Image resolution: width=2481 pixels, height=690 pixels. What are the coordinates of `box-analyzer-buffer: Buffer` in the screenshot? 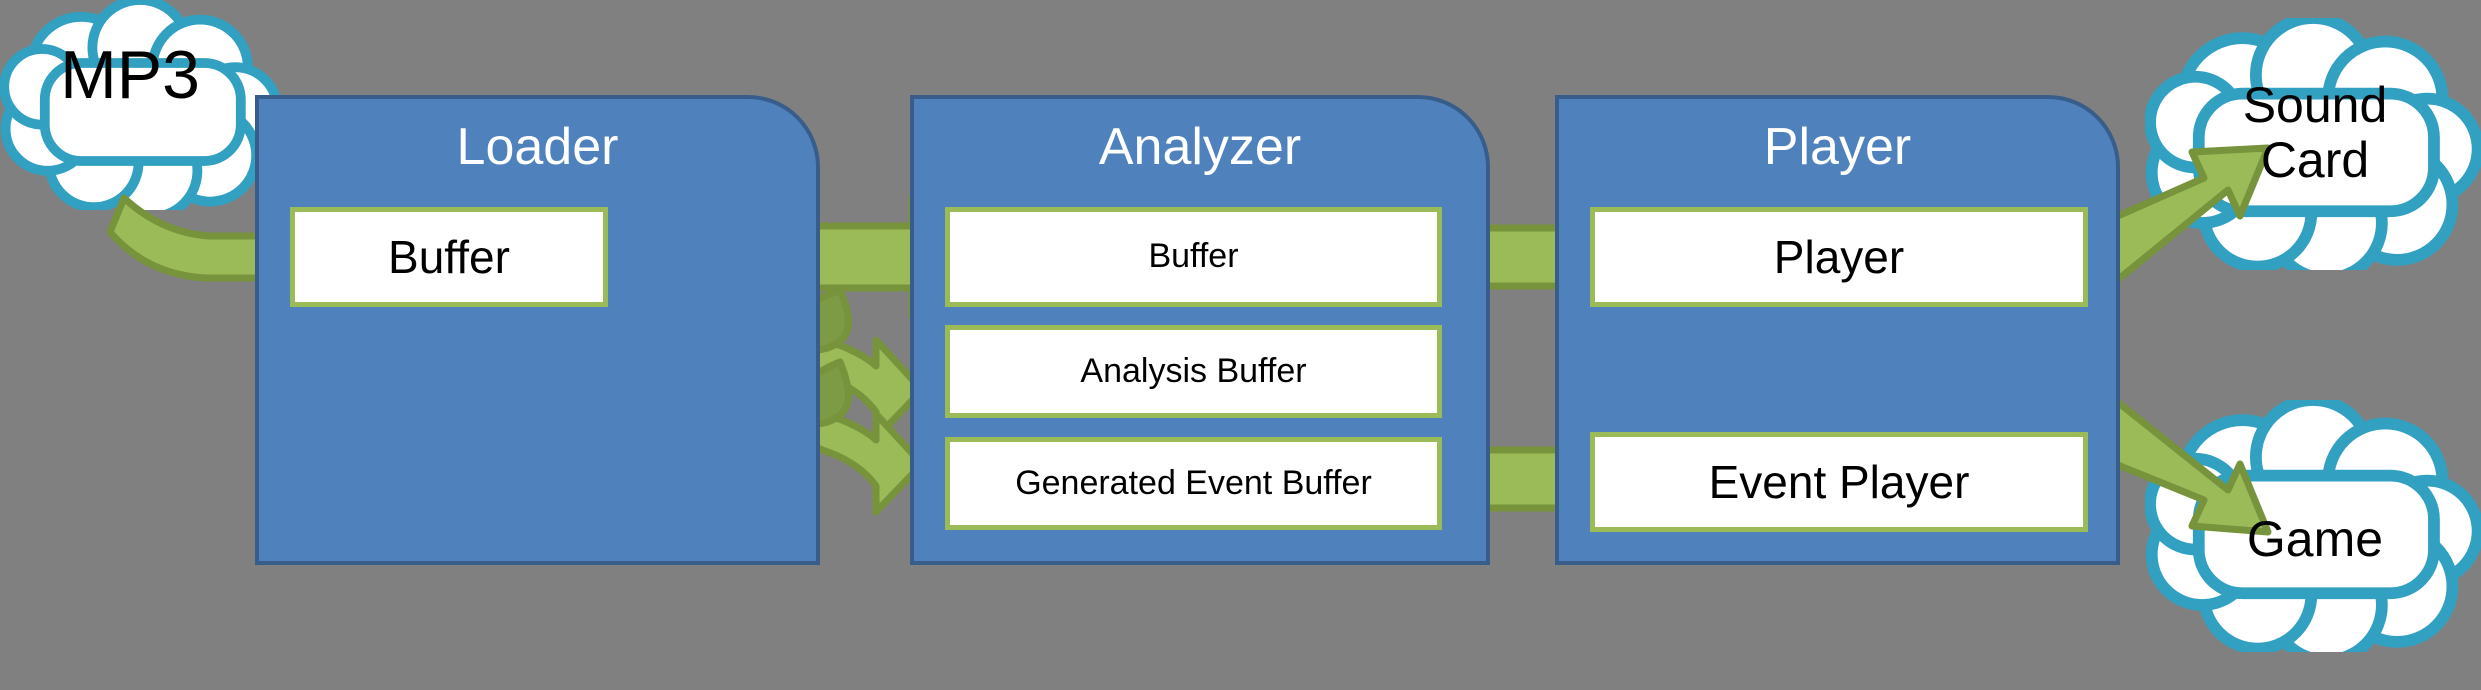 It's located at (1193, 257).